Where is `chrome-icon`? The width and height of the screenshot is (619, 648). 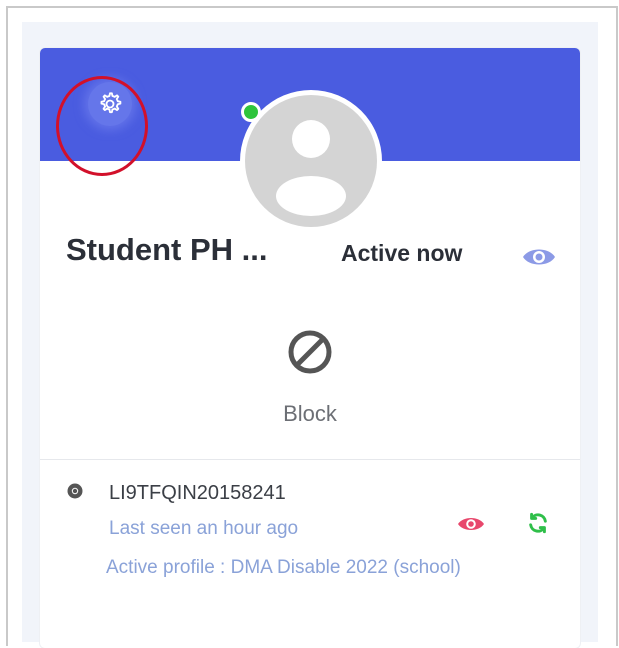 chrome-icon is located at coordinates (75, 491).